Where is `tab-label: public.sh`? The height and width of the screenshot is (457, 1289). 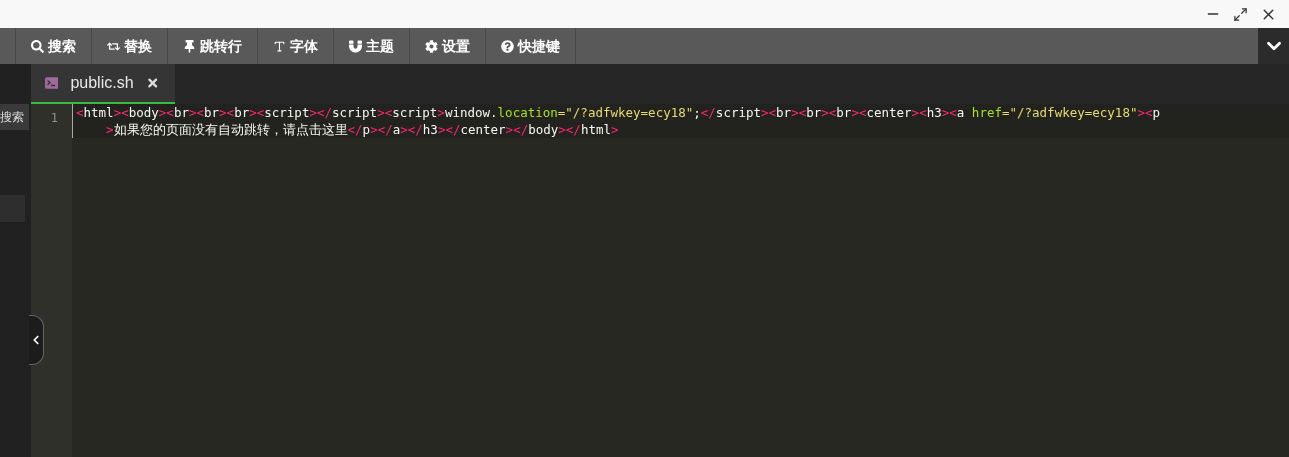
tab-label: public.sh is located at coordinates (102, 83).